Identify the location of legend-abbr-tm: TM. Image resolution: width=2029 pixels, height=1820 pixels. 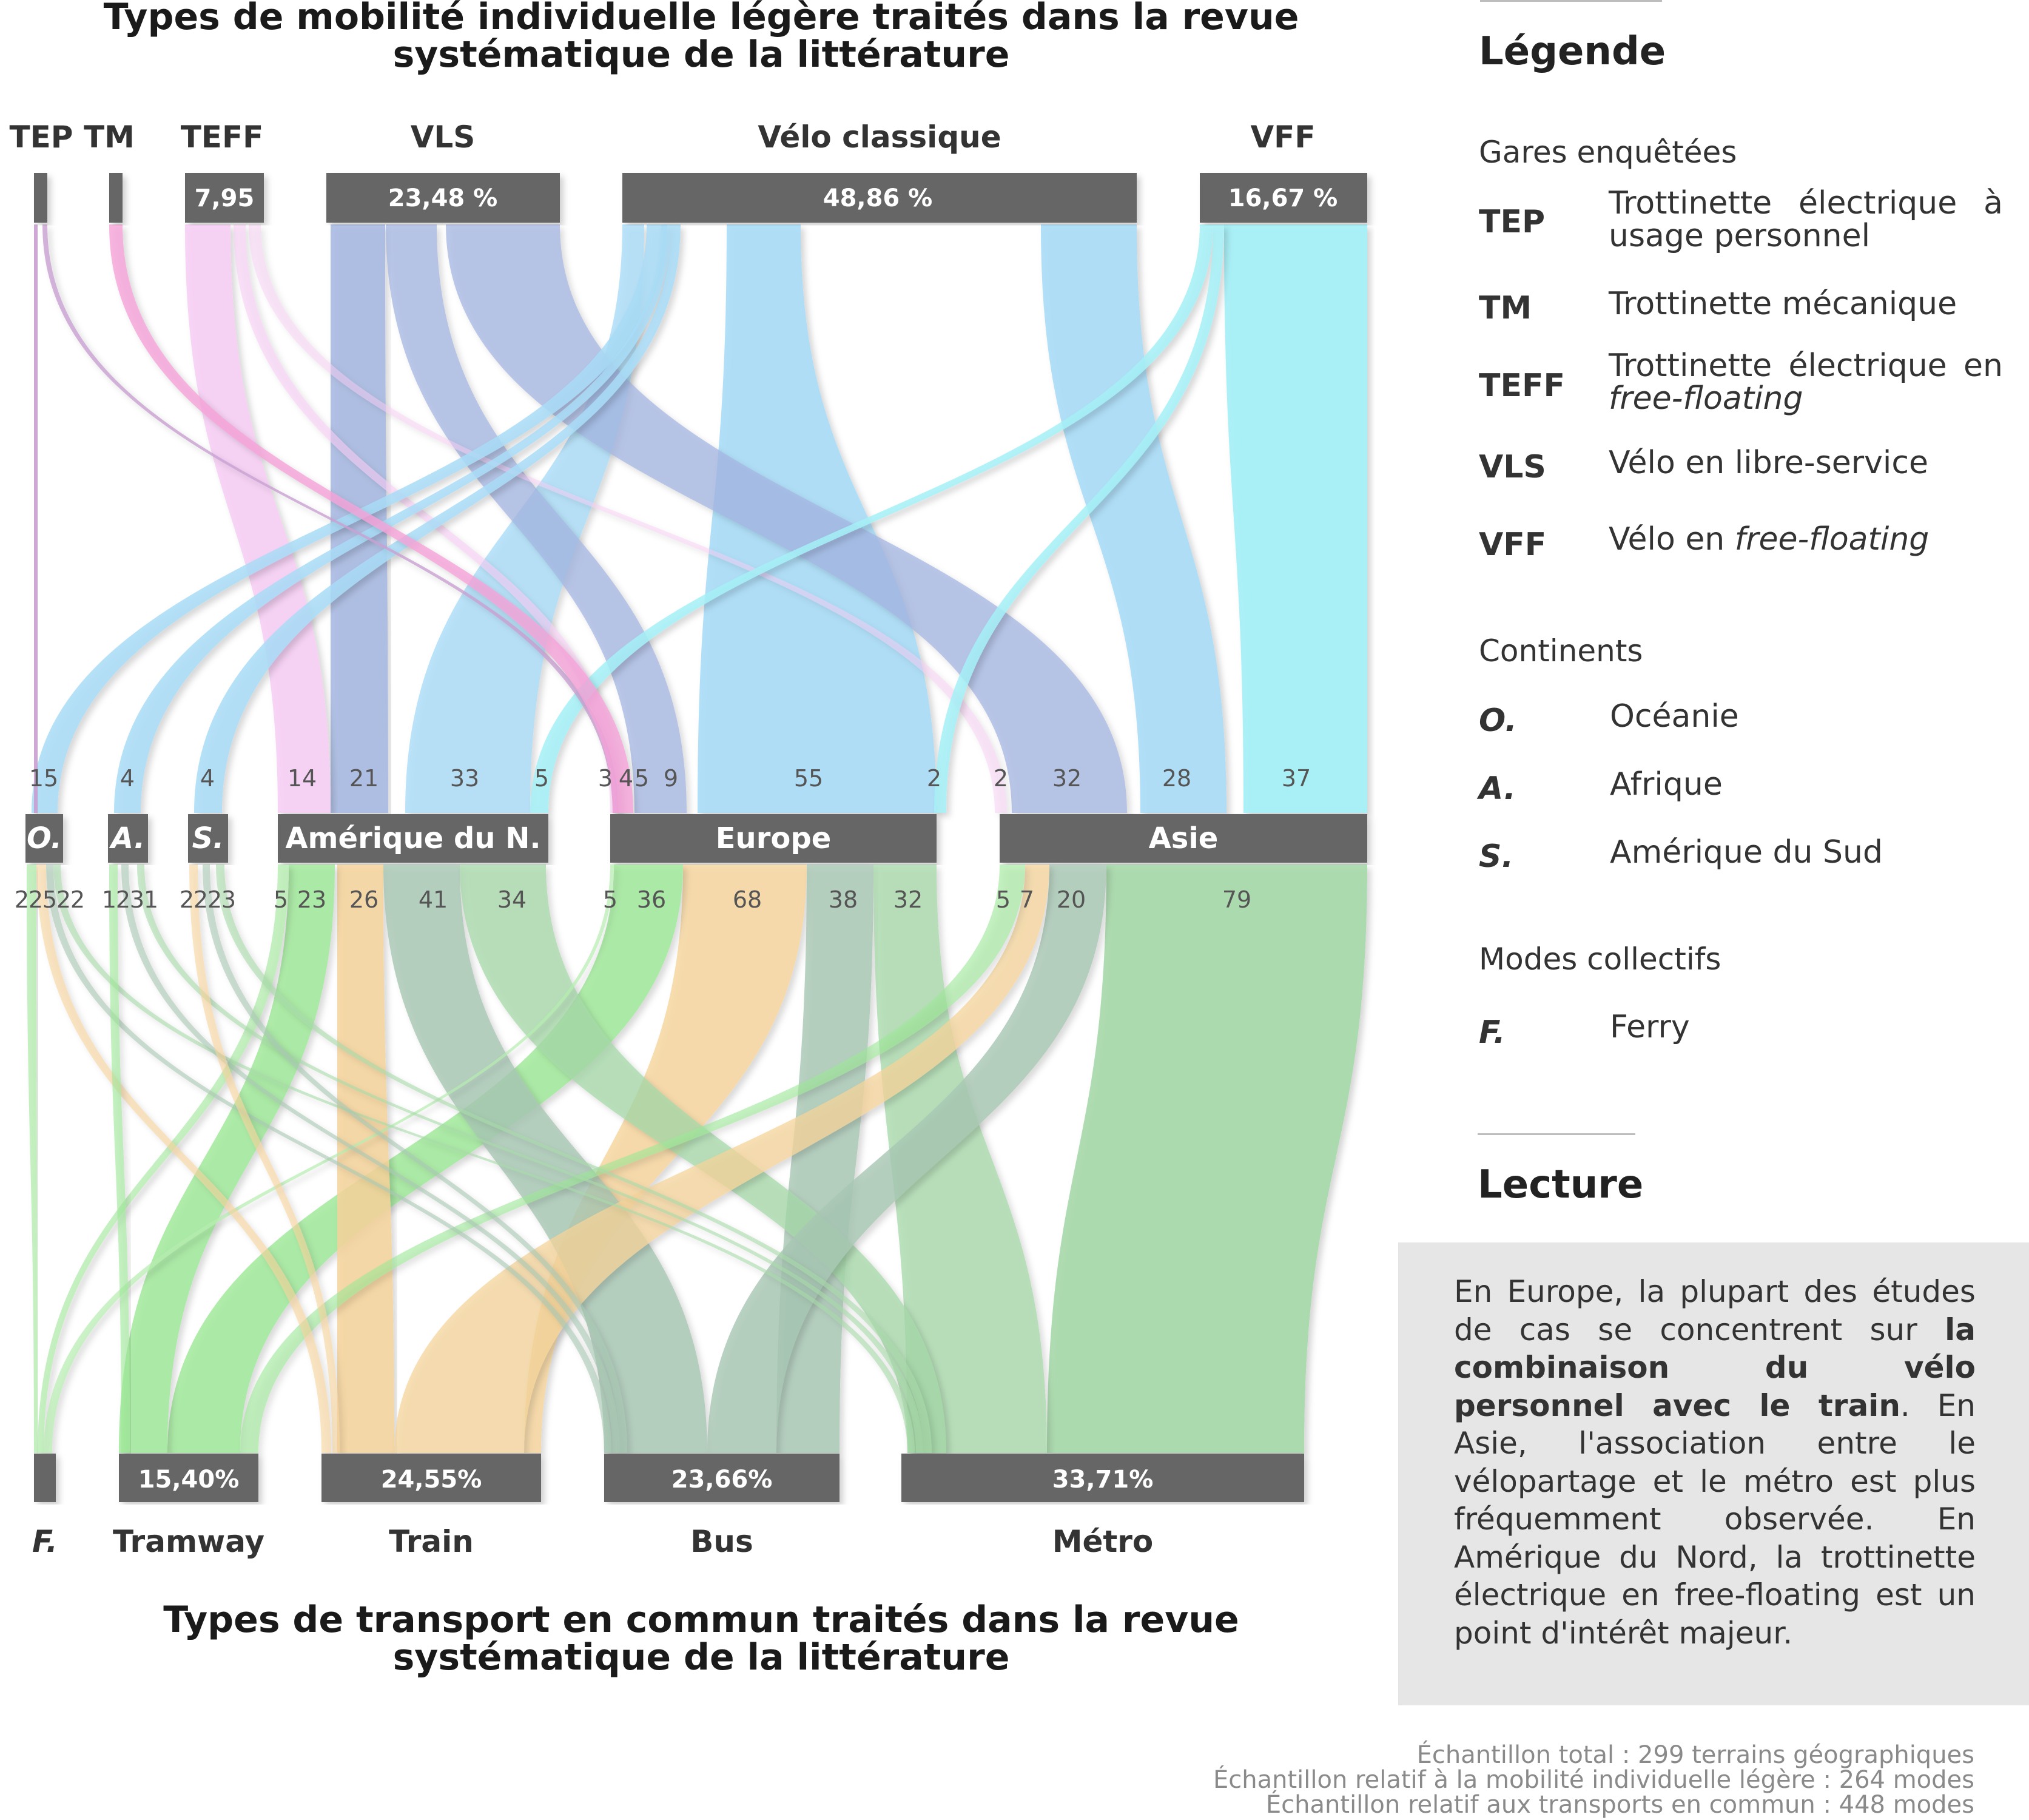
(1505, 308).